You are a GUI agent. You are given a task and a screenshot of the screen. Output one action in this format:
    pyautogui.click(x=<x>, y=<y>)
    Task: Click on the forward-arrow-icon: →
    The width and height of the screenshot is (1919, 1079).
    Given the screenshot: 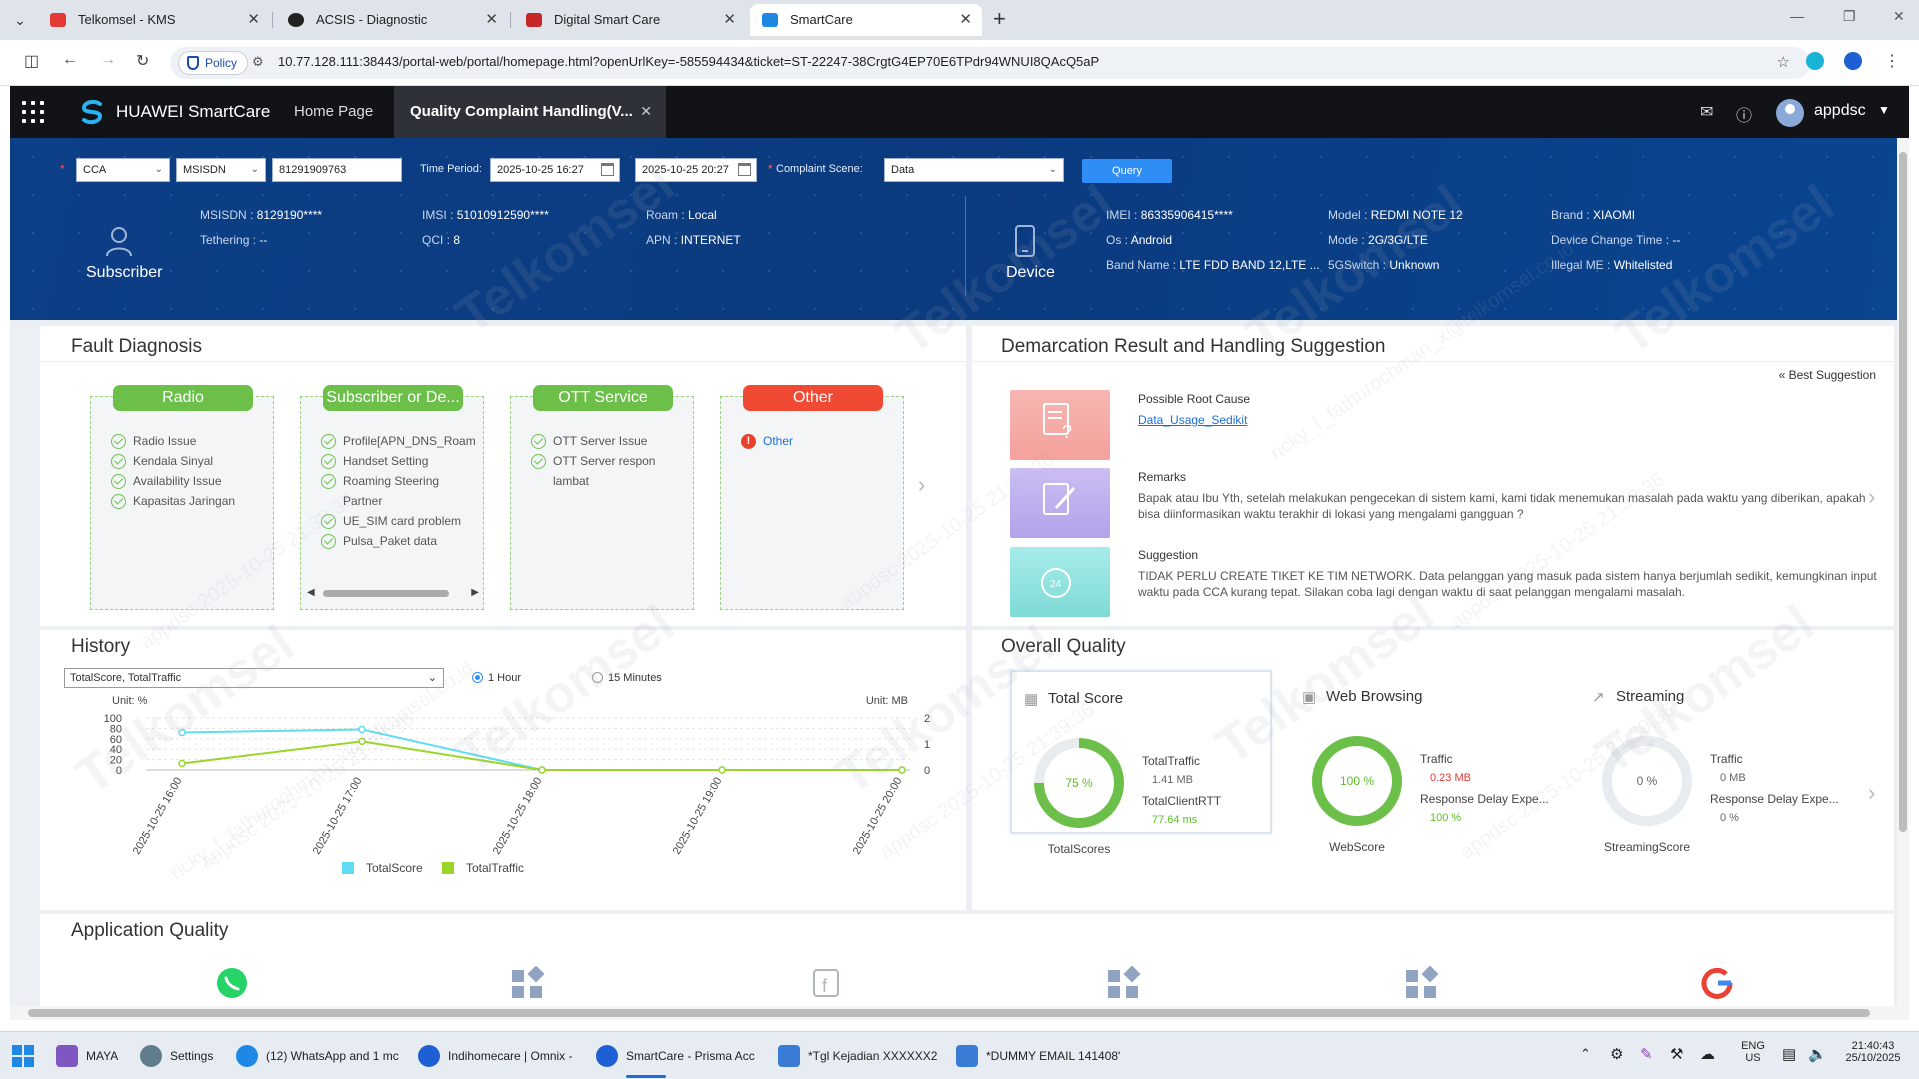 What is the action you would take?
    pyautogui.click(x=108, y=60)
    